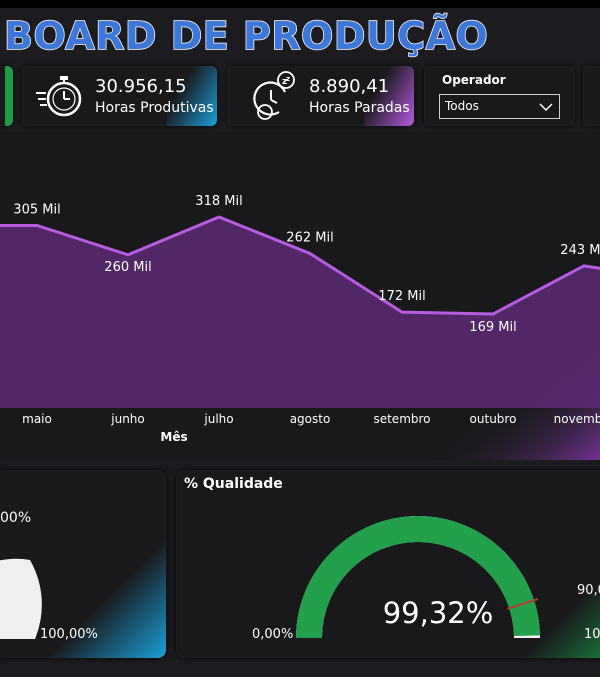 The image size is (600, 677). I want to click on kpi-card-productive-hours: 30.956,15 Horas Produtivas, so click(119, 96).